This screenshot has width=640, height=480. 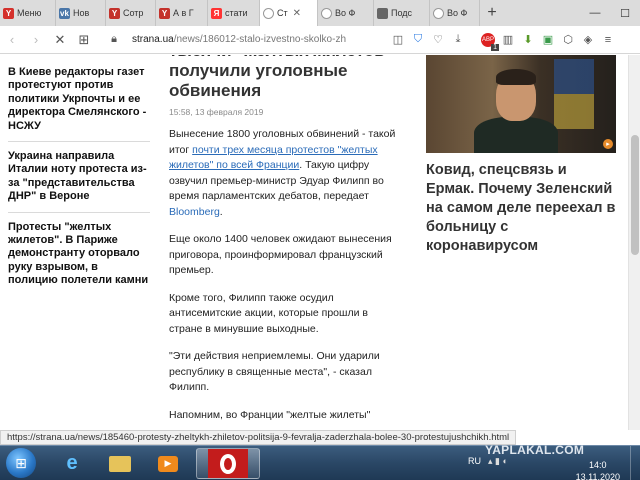 I want to click on media-player-icon: ▶, so click(x=168, y=463).